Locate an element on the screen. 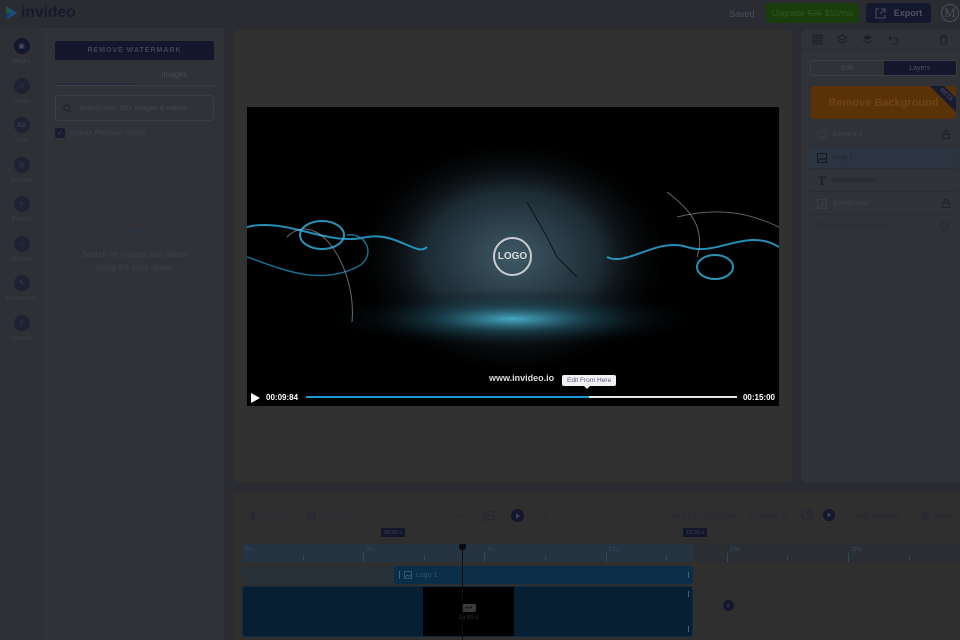  adv-timeline-toggle: Adv. Timeline is located at coordinates (878, 516).